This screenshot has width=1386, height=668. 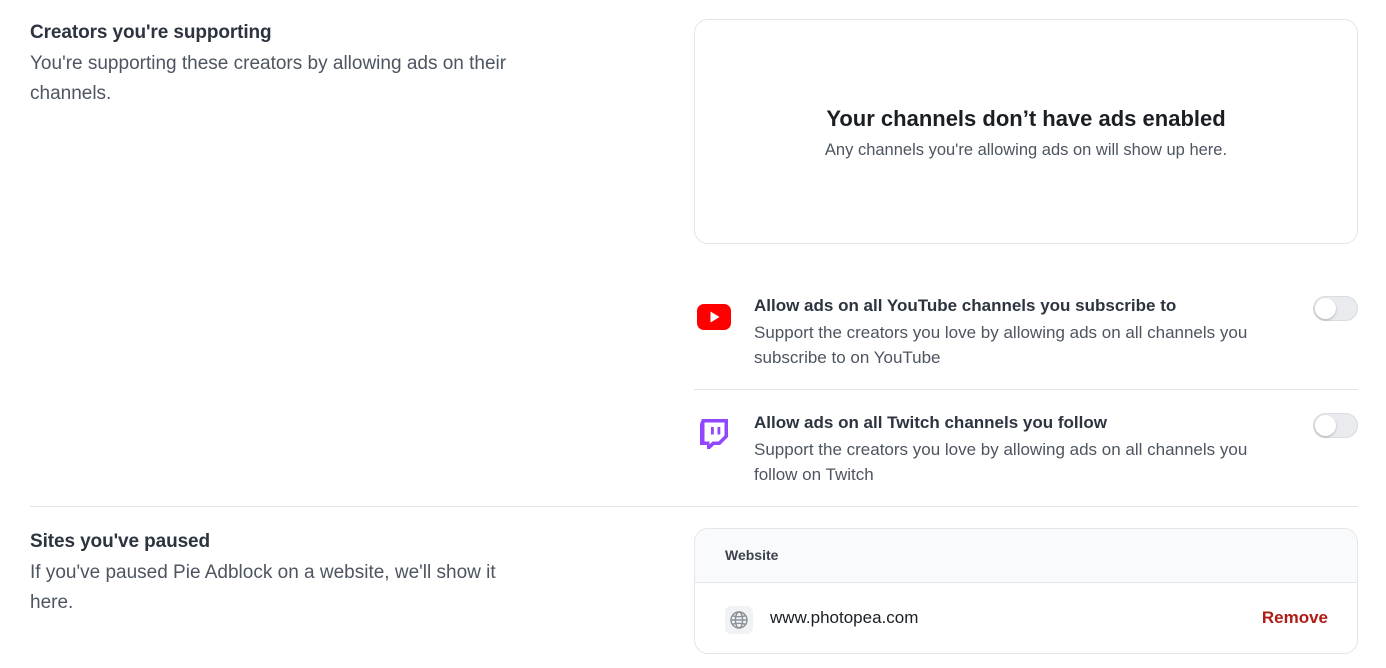 What do you see at coordinates (1026, 591) in the screenshot?
I see `paused-sites-table: Website www.photopea.com Remove` at bounding box center [1026, 591].